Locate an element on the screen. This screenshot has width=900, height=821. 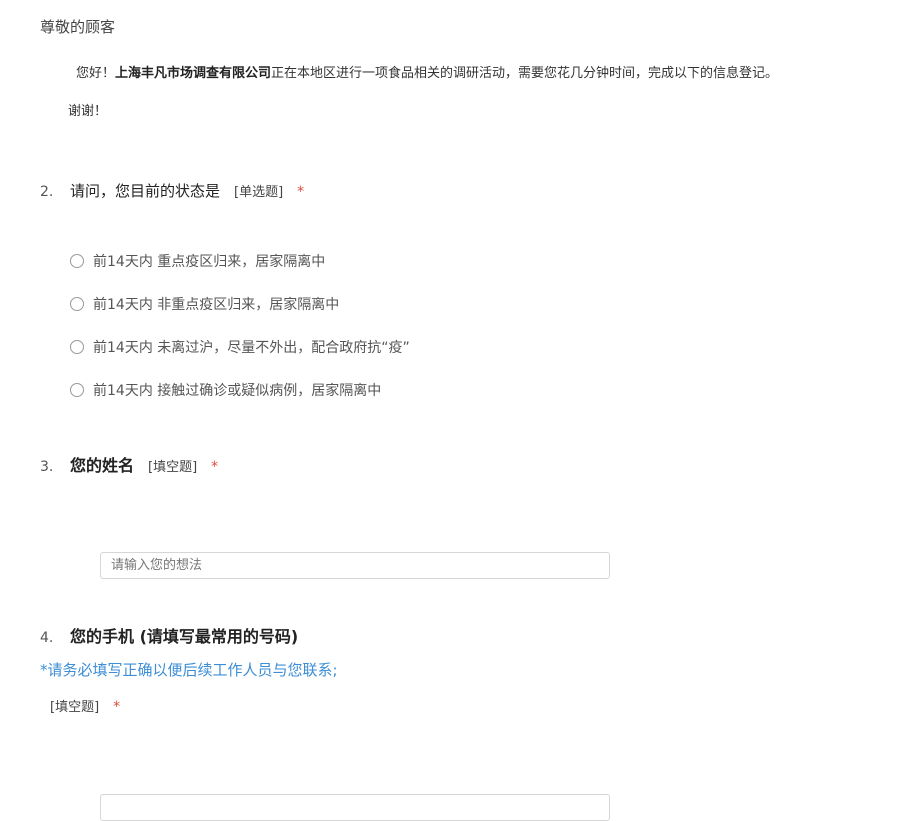
option-3: 前14天内 未离过沪，尽量不外出，配合政府抗“疫” is located at coordinates (240, 347).